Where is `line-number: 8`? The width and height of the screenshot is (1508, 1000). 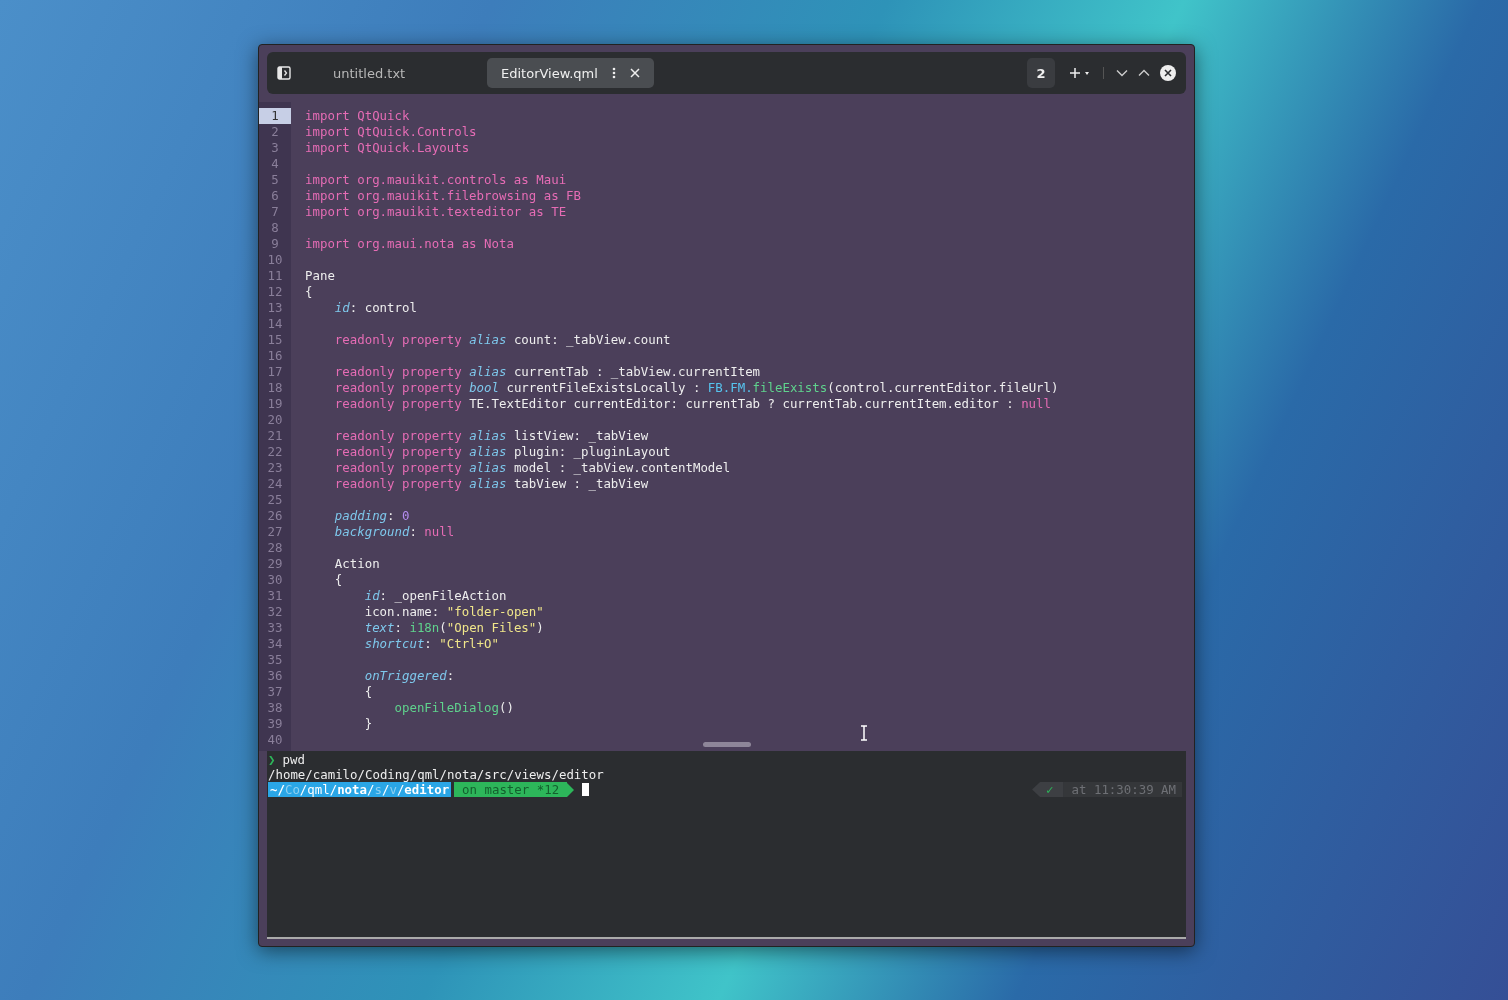
line-number: 8 is located at coordinates (275, 228).